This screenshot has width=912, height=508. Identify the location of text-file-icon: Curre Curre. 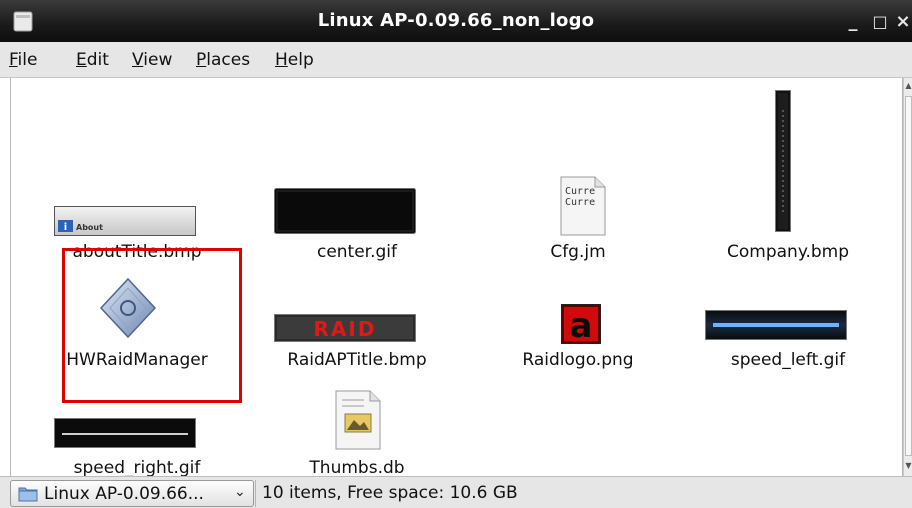
(583, 206).